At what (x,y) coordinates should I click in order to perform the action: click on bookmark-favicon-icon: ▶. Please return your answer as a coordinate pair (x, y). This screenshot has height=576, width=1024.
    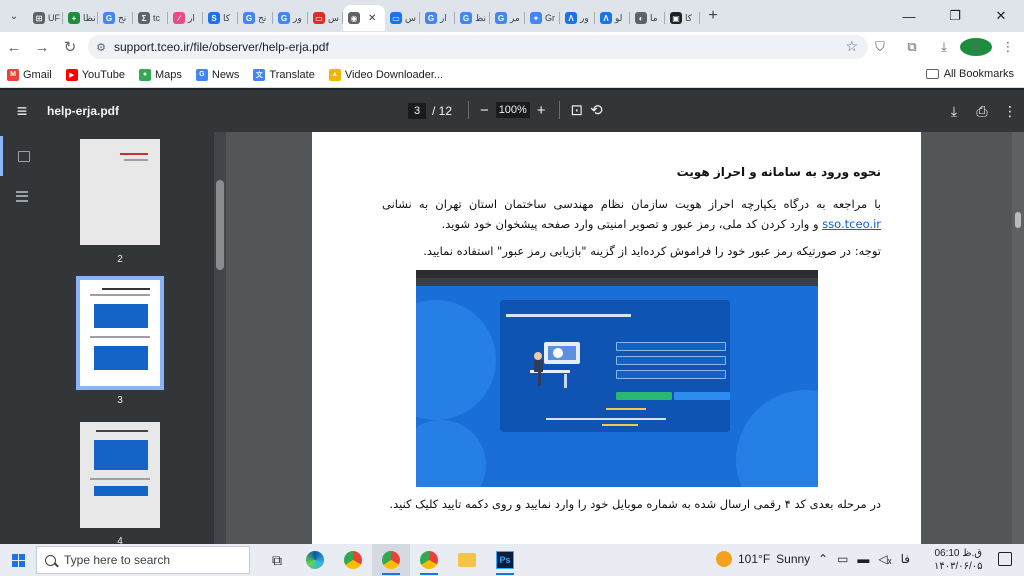
    Looking at the image, I should click on (71, 74).